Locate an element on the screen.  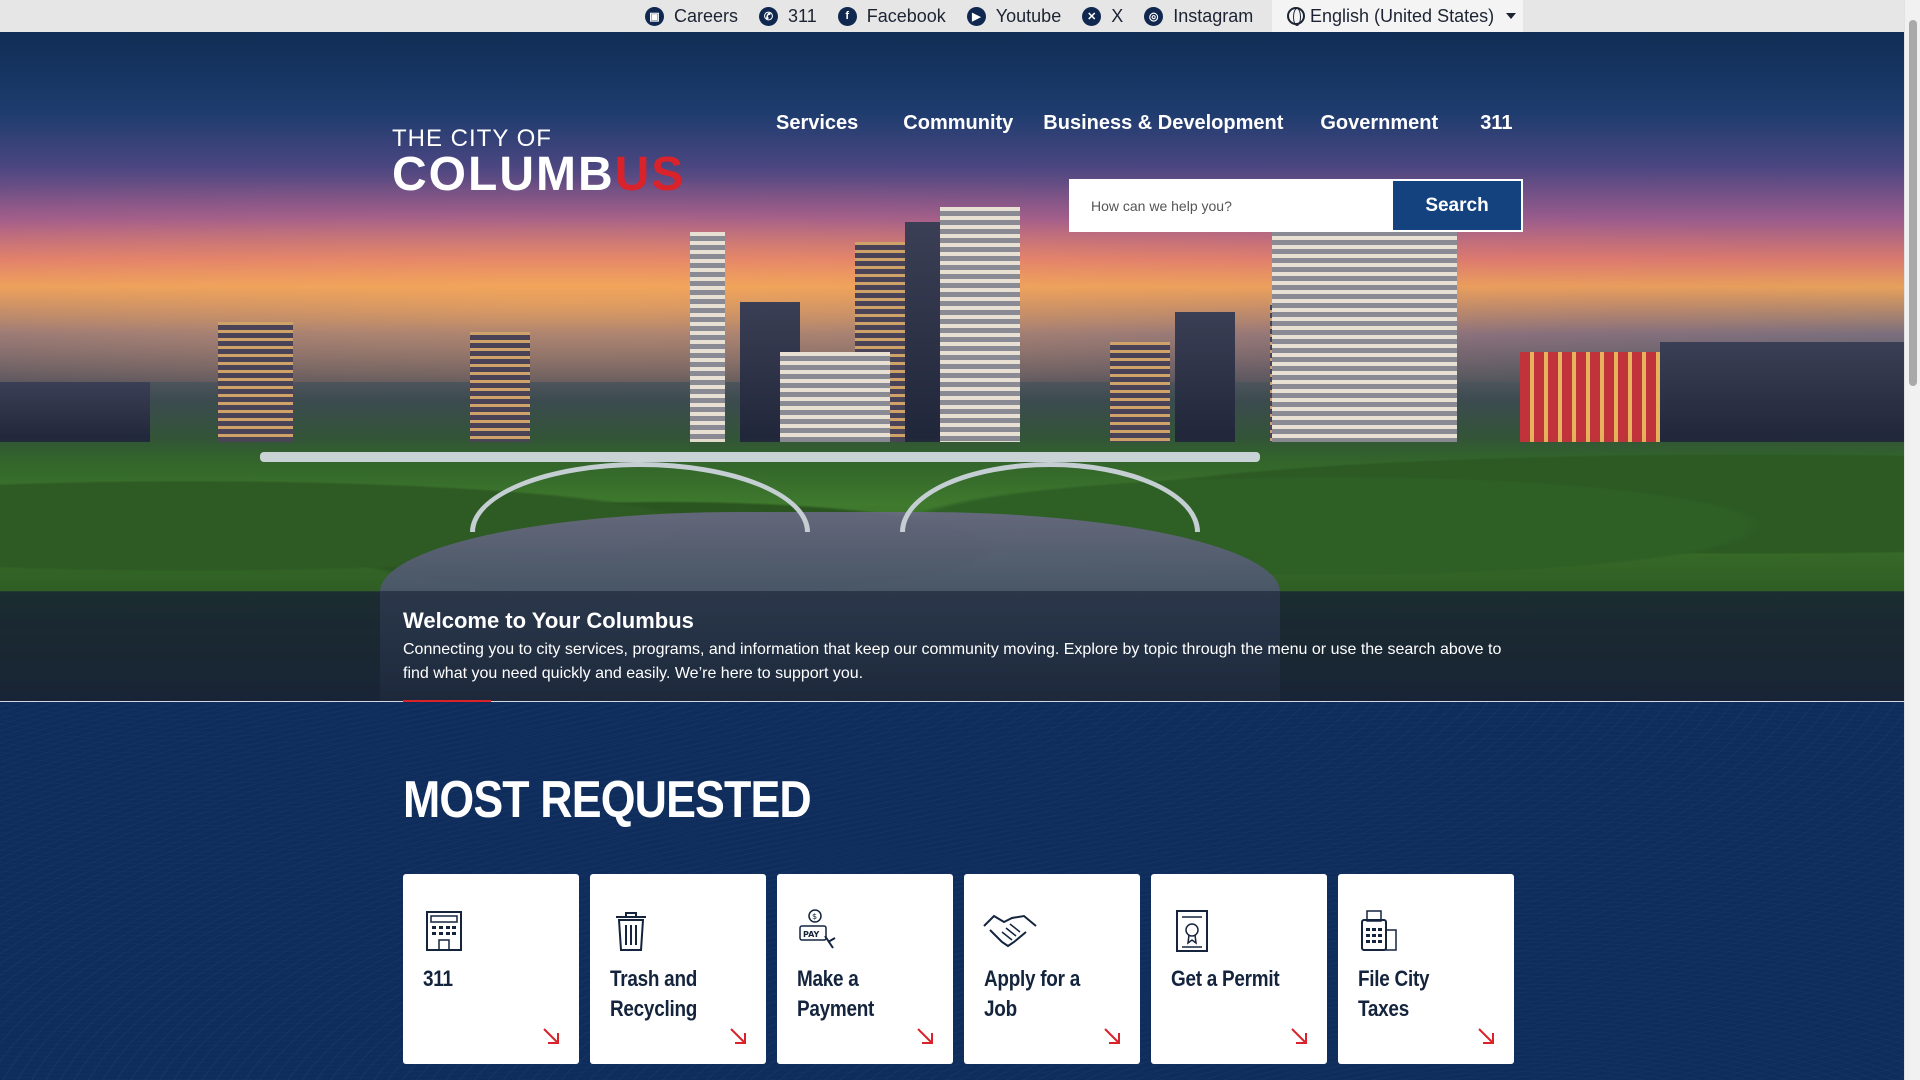
card-apply-job: Apply for a Job is located at coordinates (1052, 969).